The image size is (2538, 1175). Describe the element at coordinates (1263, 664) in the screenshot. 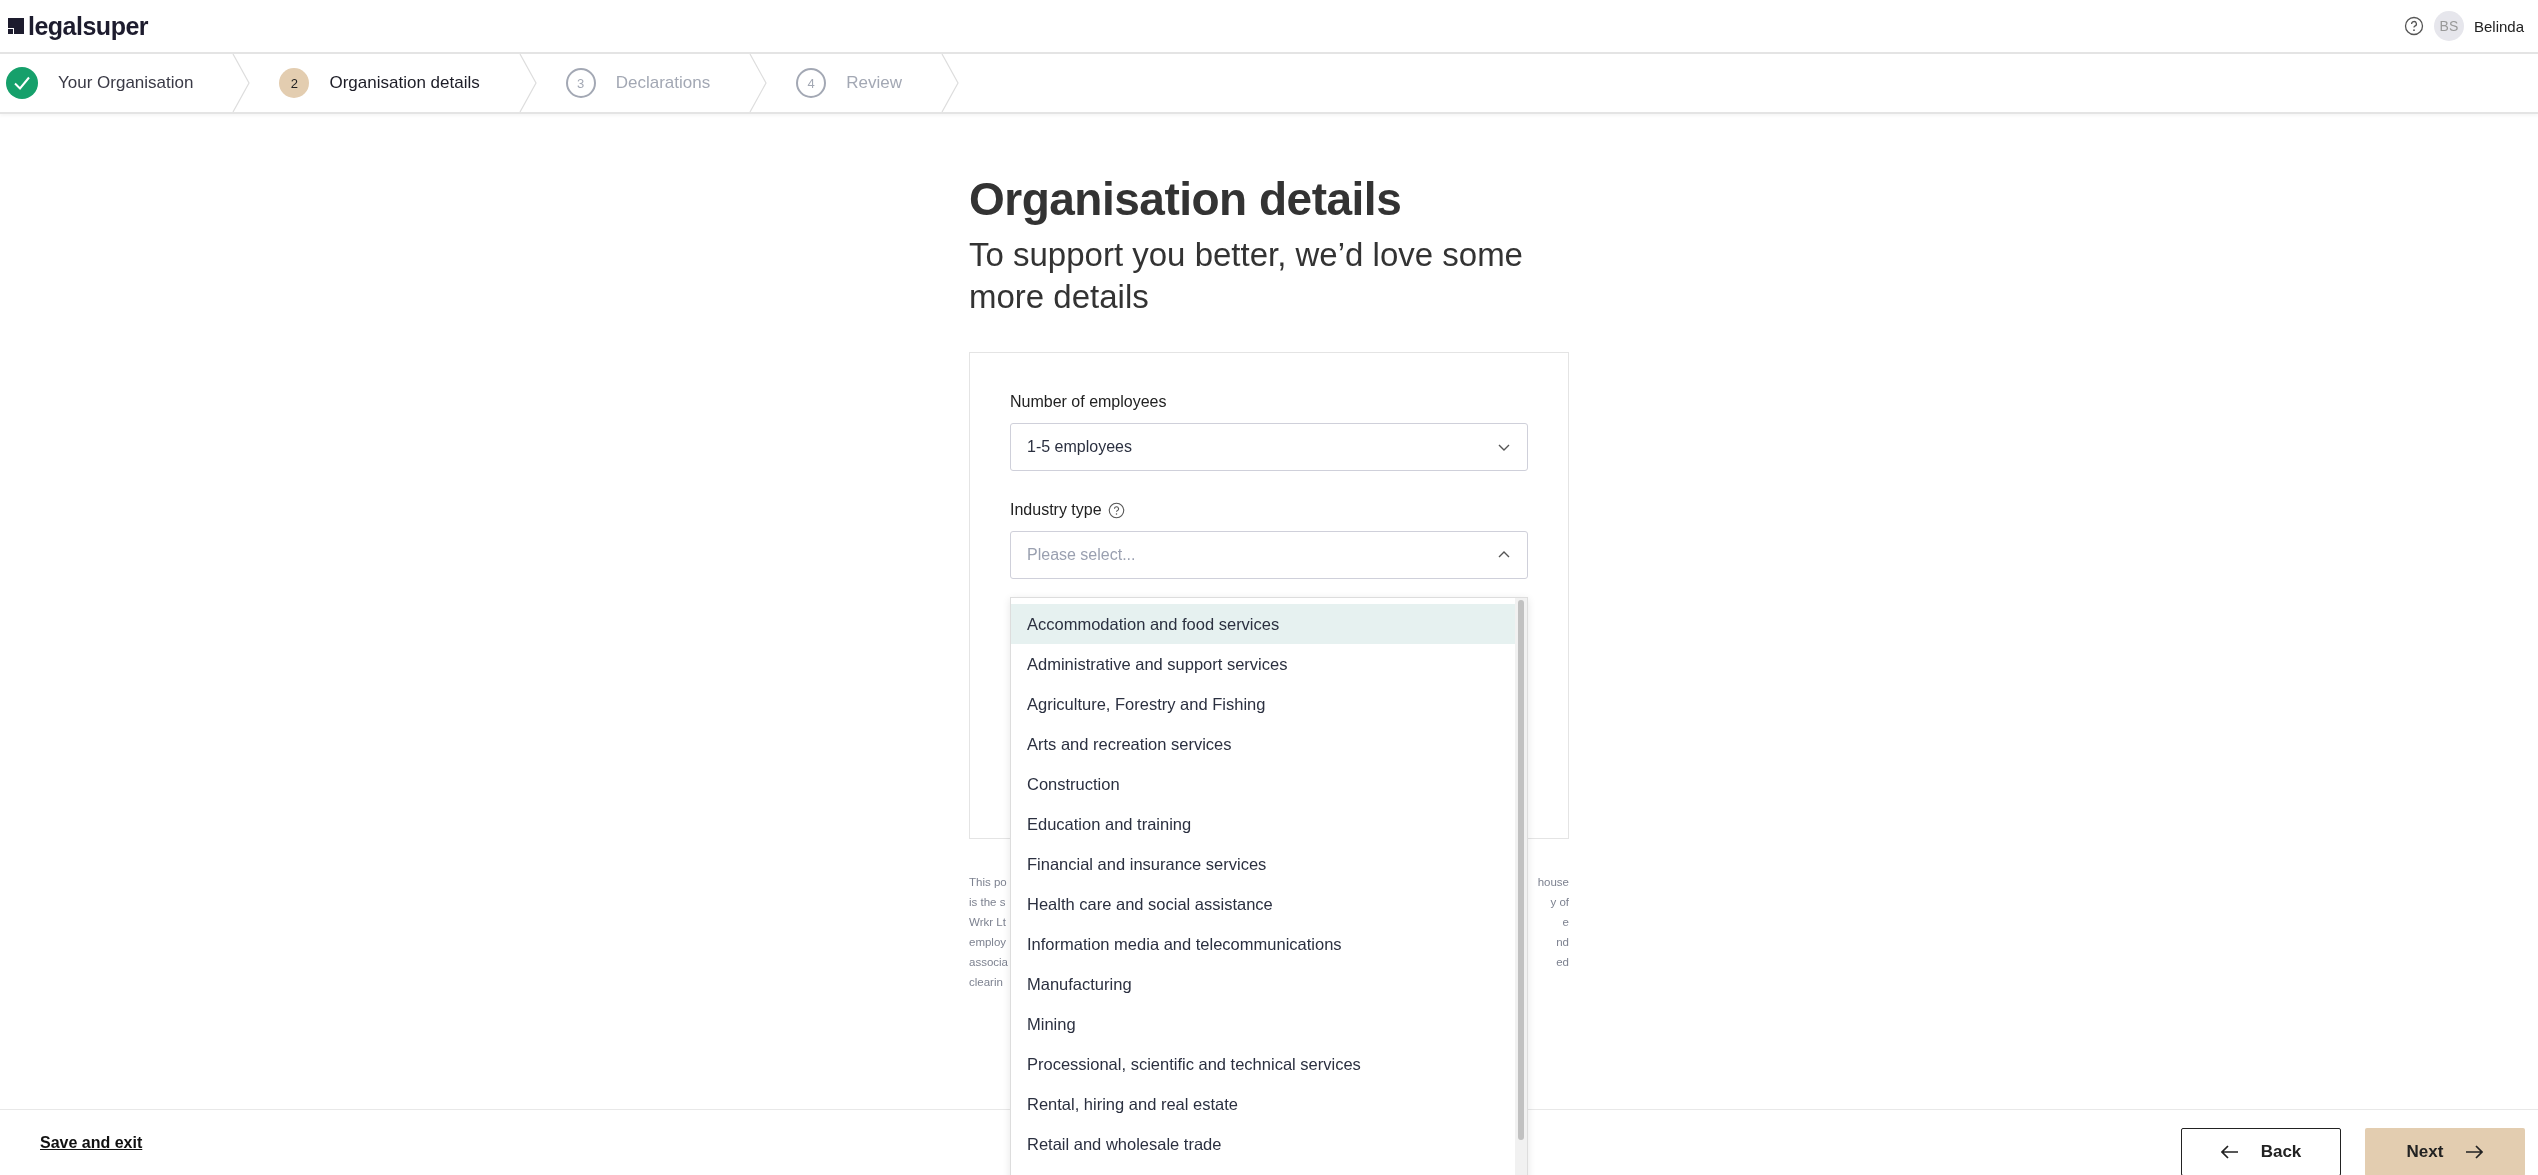

I see `dropdown-option: Administrative and support services` at that location.